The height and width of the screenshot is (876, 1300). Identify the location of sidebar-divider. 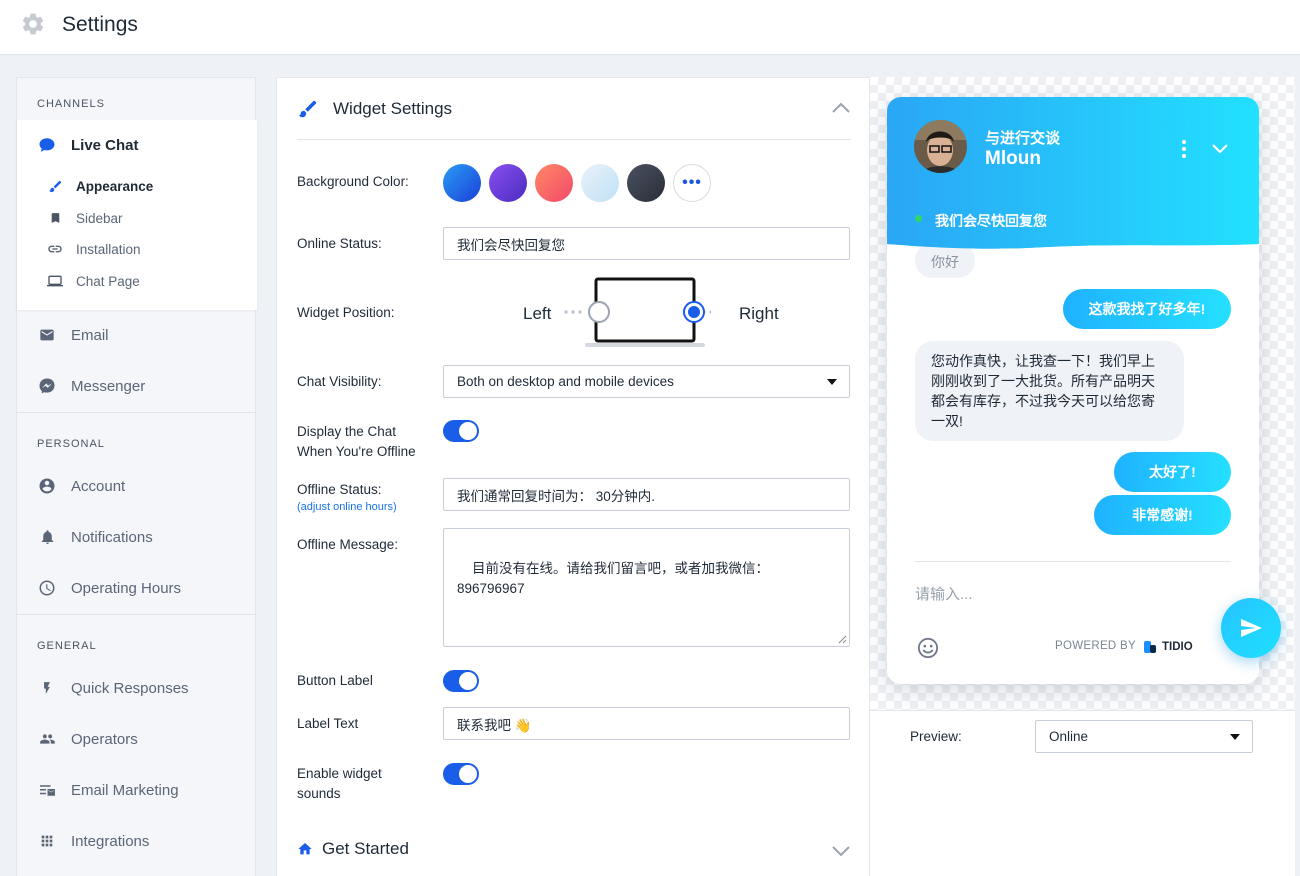
(137, 614).